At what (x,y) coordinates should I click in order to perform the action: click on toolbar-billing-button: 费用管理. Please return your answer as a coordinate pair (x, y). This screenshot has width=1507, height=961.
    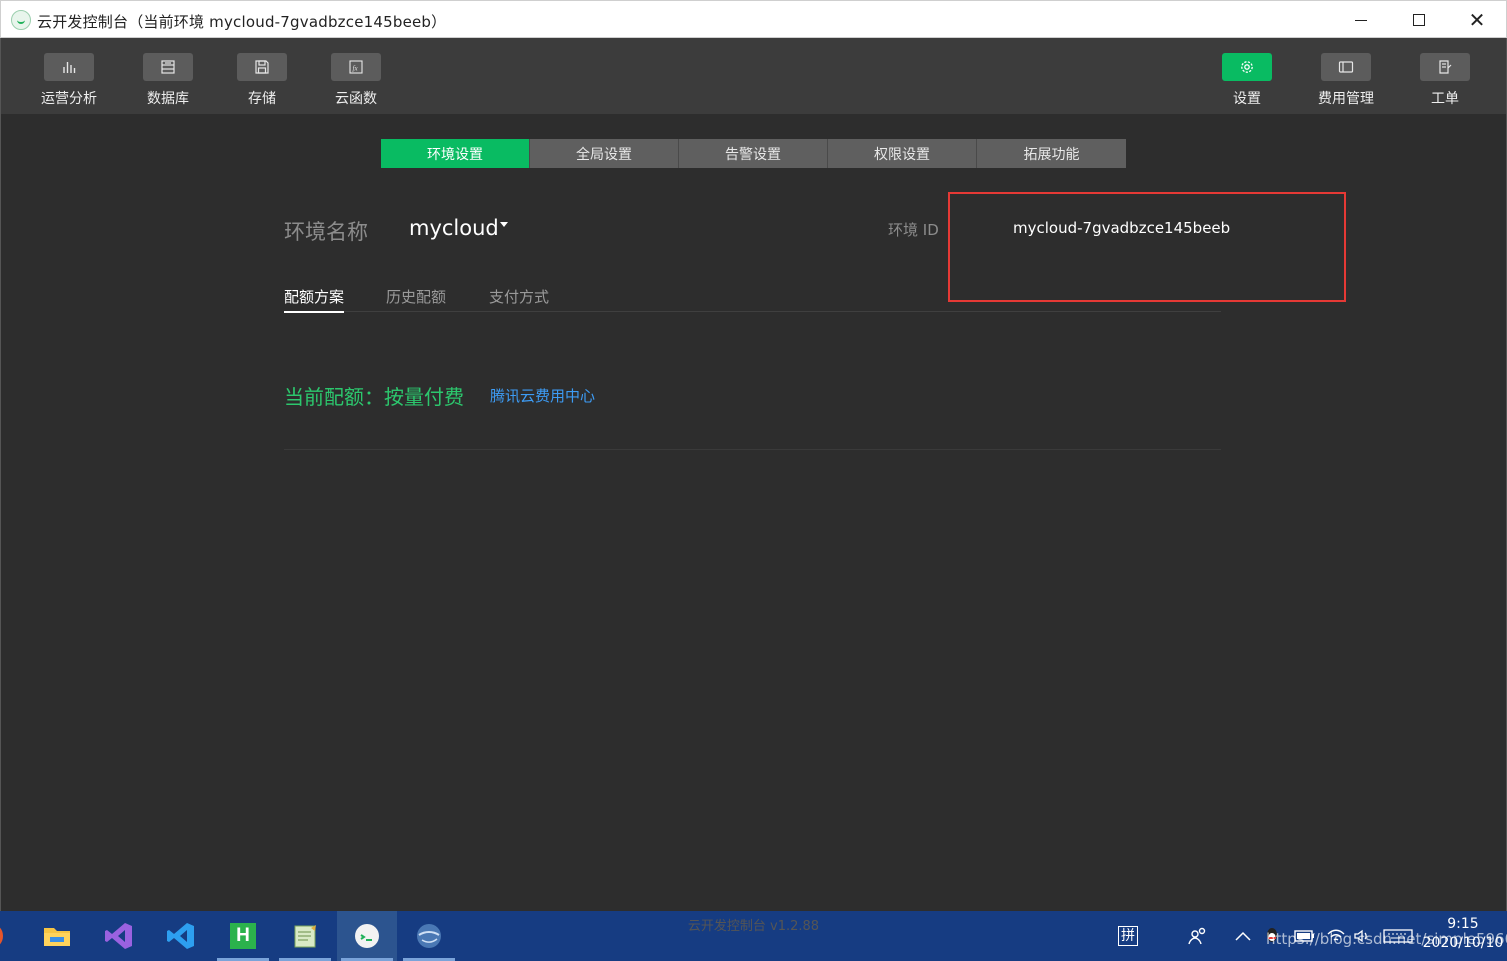
    Looking at the image, I should click on (1346, 80).